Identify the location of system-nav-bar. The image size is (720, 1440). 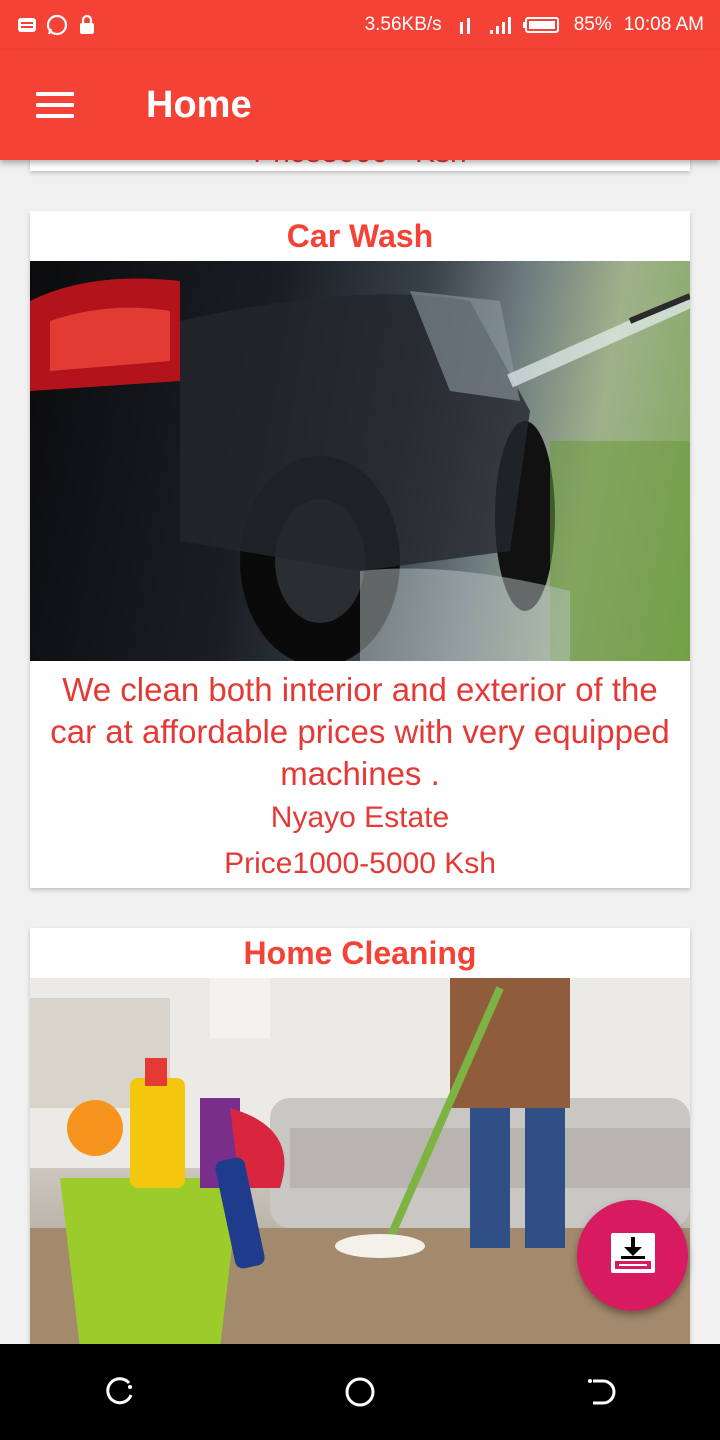
(360, 1392).